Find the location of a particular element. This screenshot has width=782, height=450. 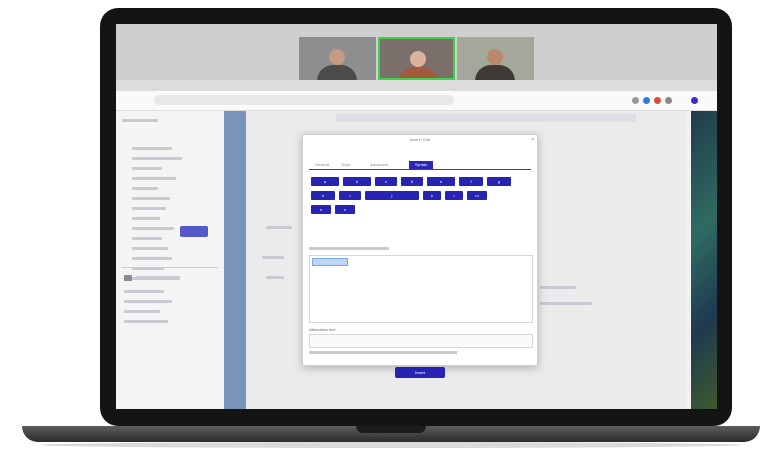

close-icon: × is located at coordinates (532, 140).